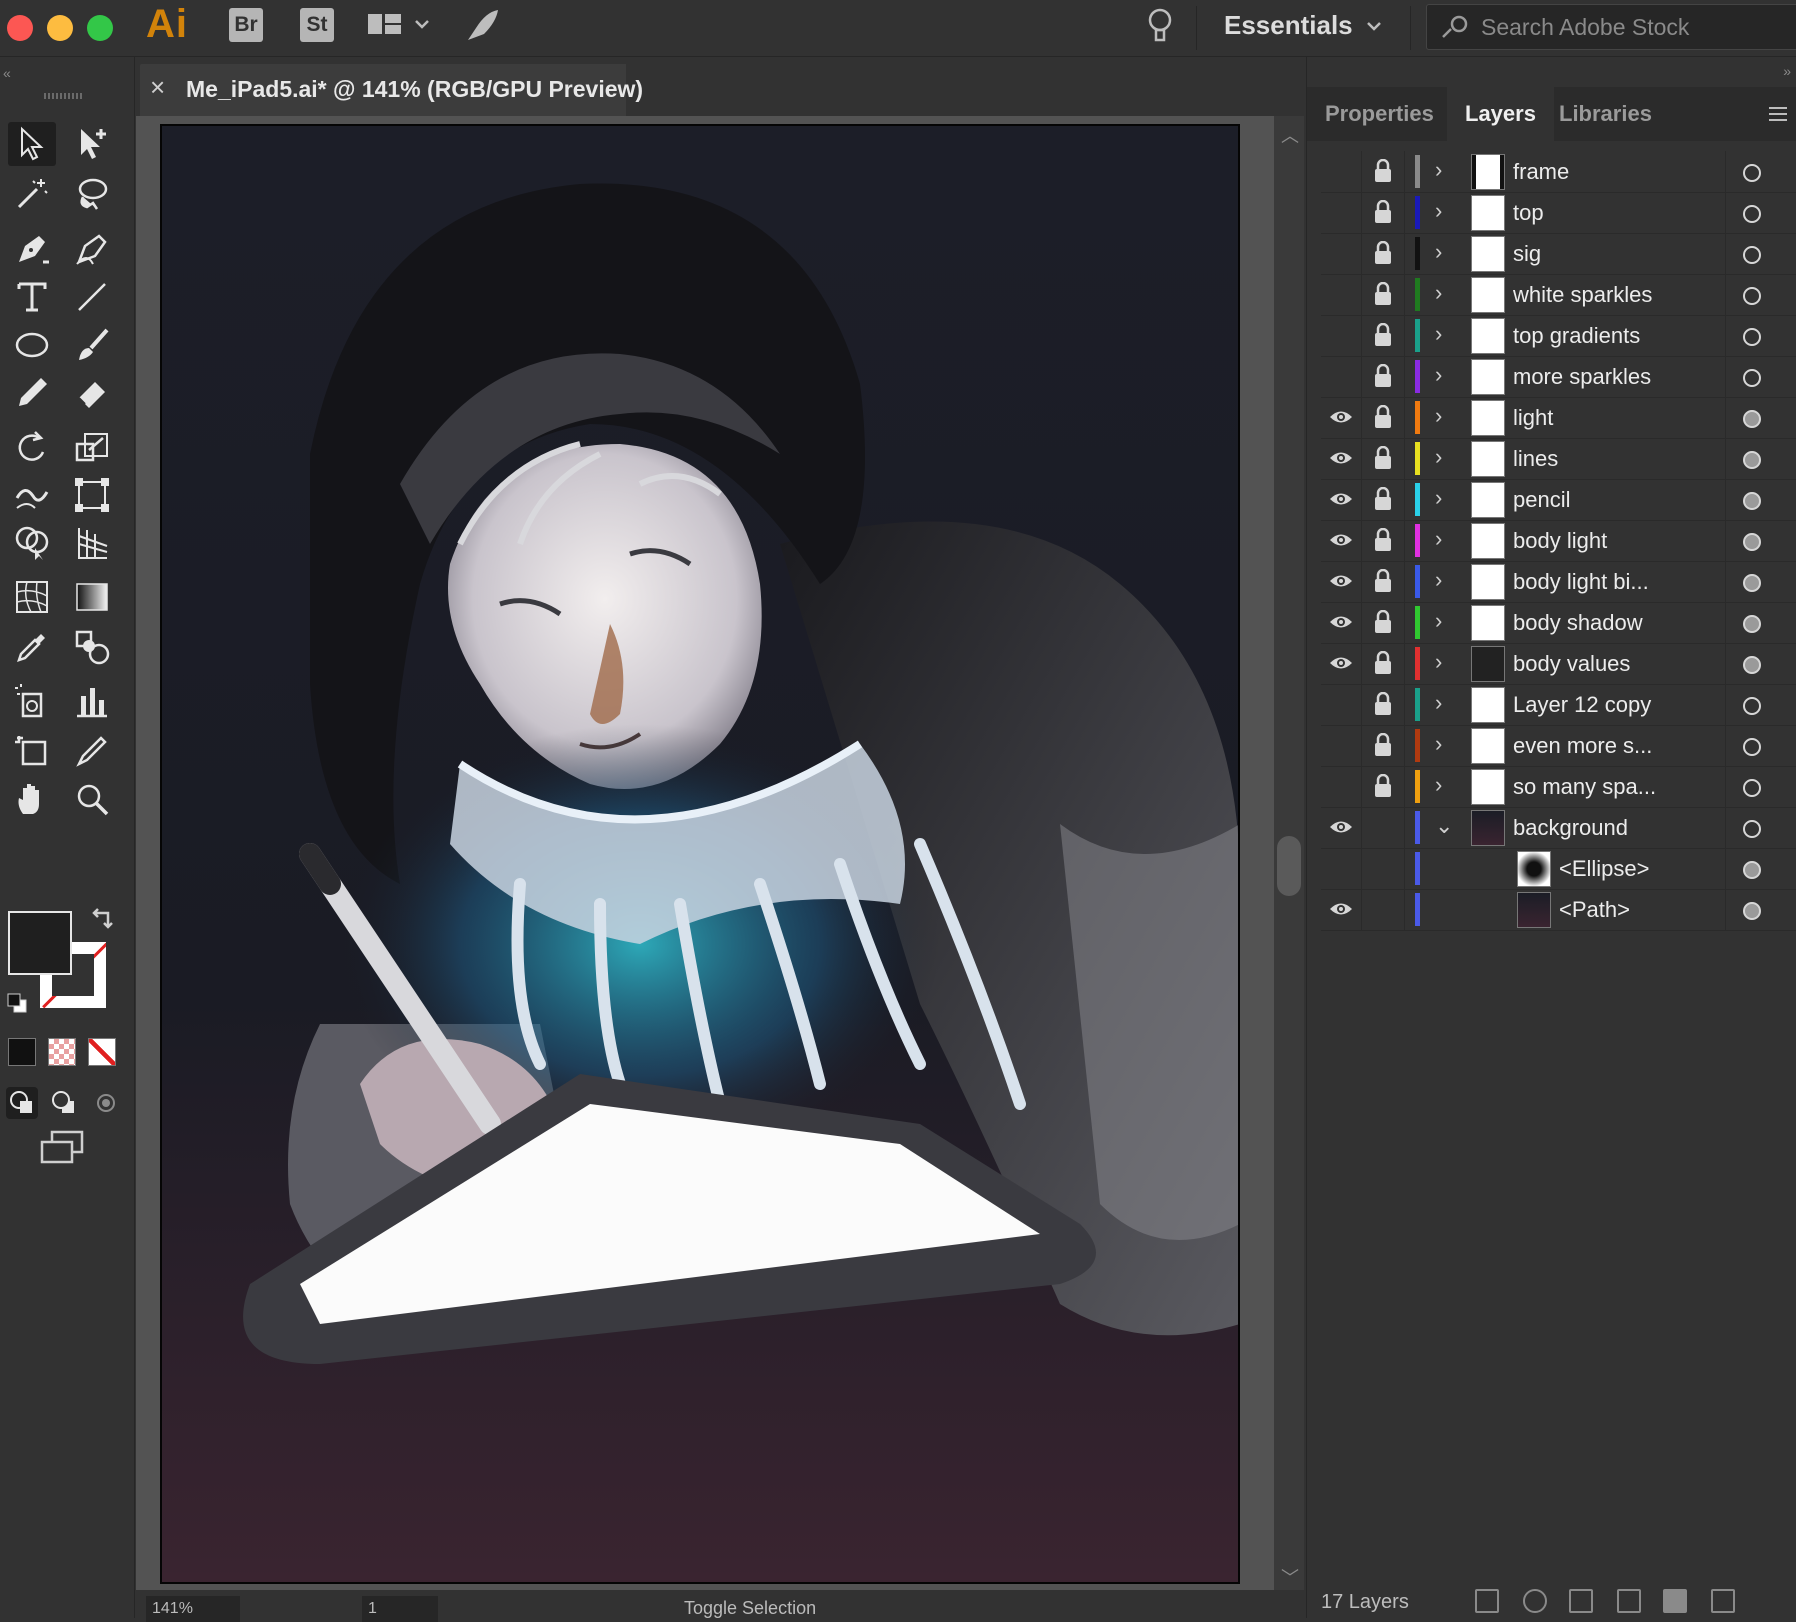  I want to click on scroll-down-icon: ﹀, so click(1290, 1577).